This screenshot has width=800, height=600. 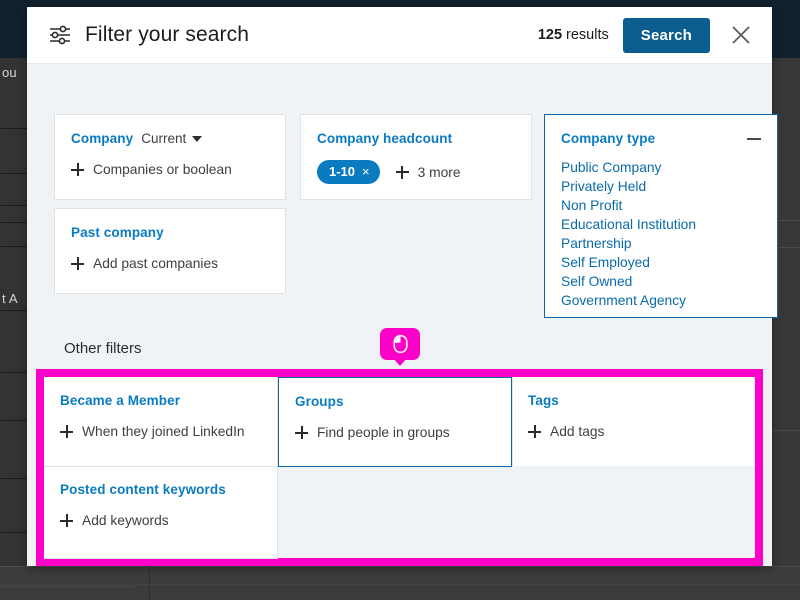 What do you see at coordinates (543, 400) in the screenshot?
I see `filter-card-tags-title: Tags` at bounding box center [543, 400].